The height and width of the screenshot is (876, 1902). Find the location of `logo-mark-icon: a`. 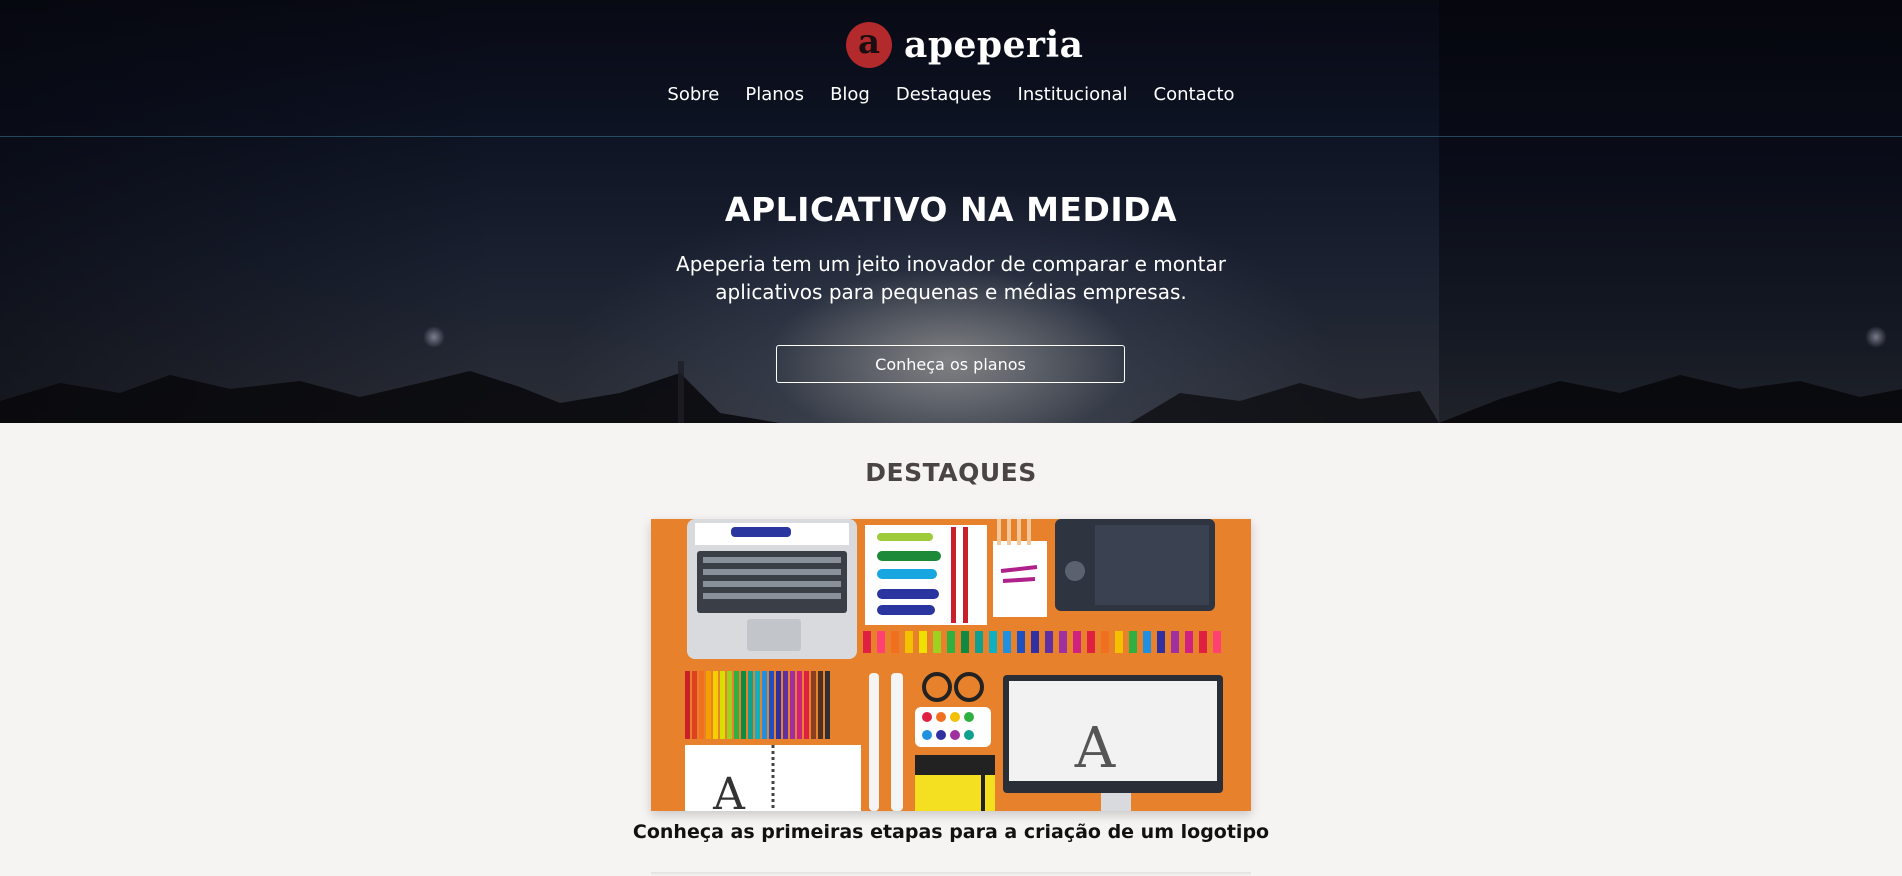

logo-mark-icon: a is located at coordinates (869, 45).